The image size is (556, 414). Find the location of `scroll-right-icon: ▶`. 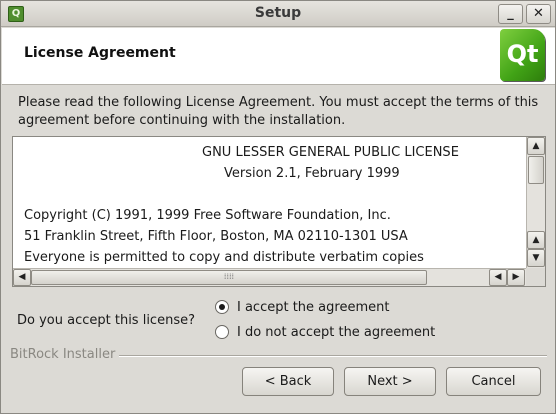

scroll-right-icon: ▶ is located at coordinates (516, 277).